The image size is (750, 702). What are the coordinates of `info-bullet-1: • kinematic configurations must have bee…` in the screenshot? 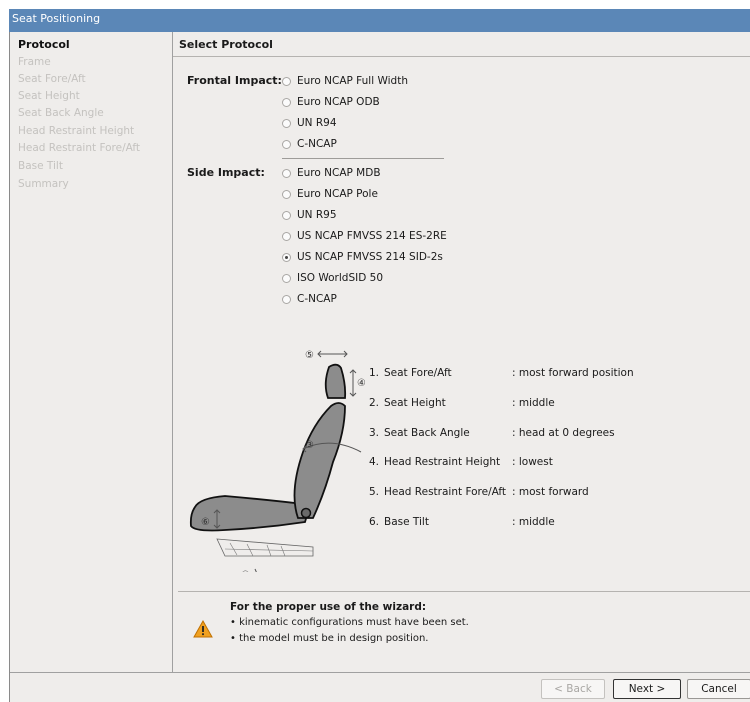 It's located at (349, 622).